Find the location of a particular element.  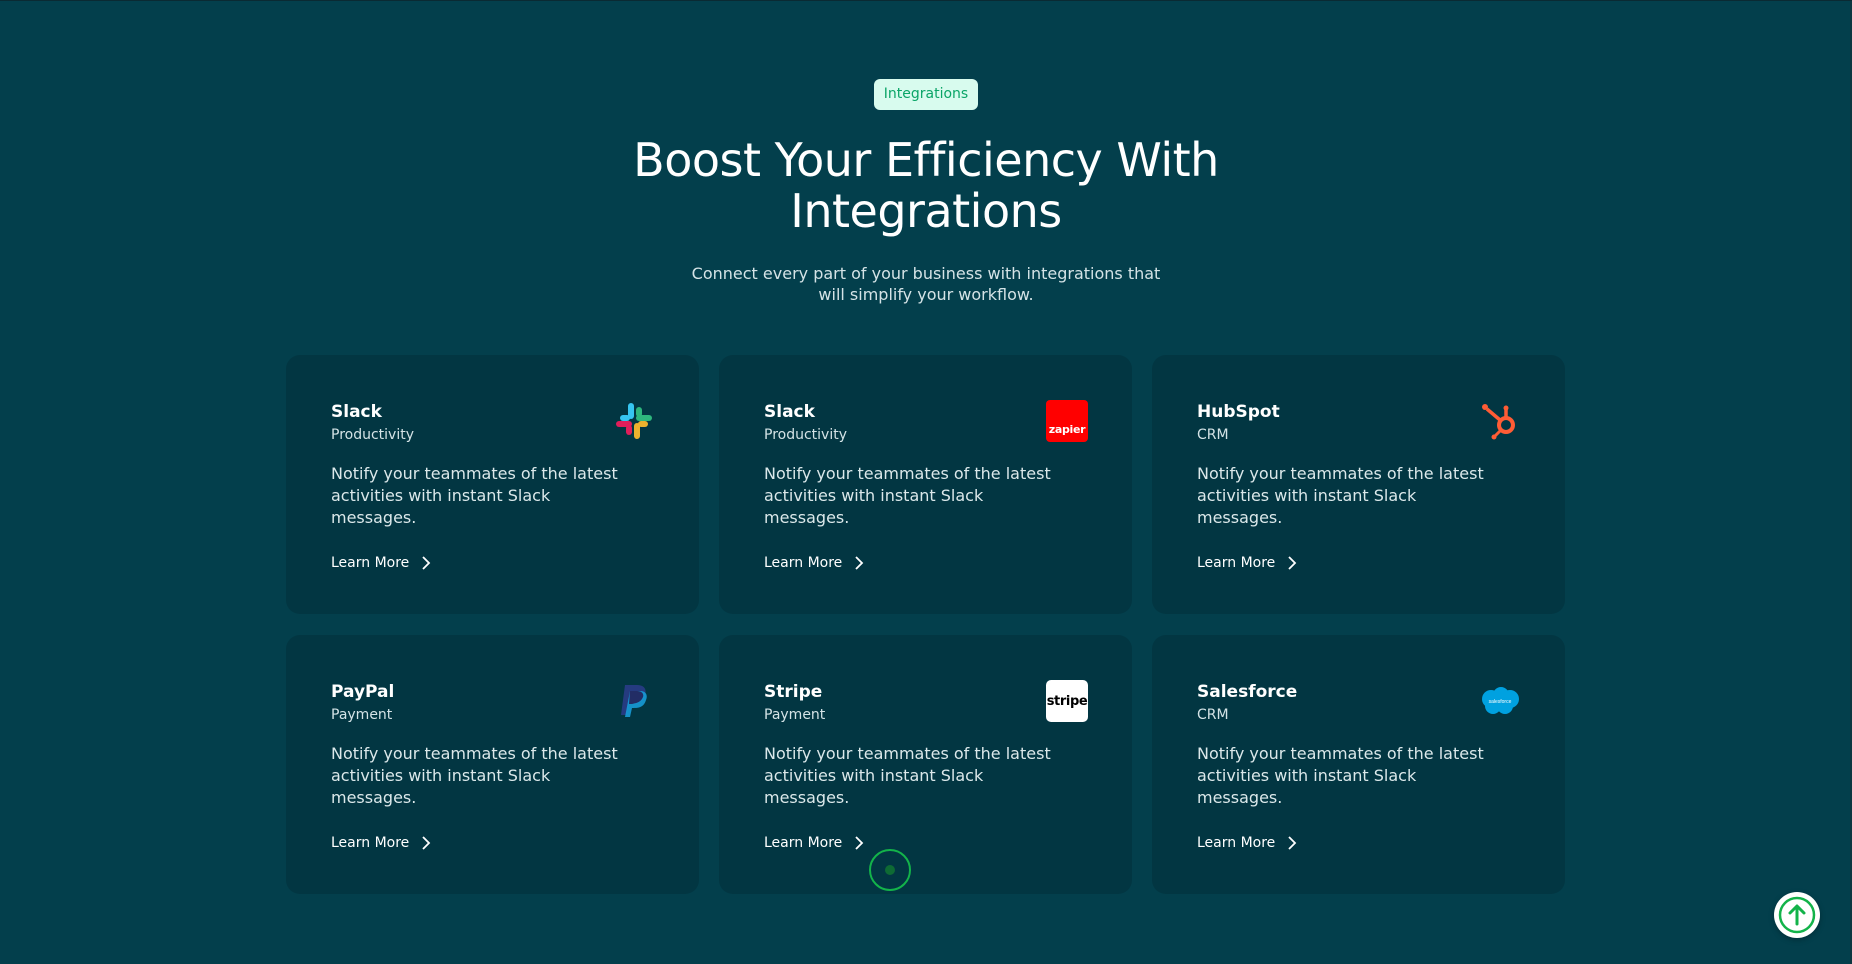

cursor-dot is located at coordinates (890, 870).